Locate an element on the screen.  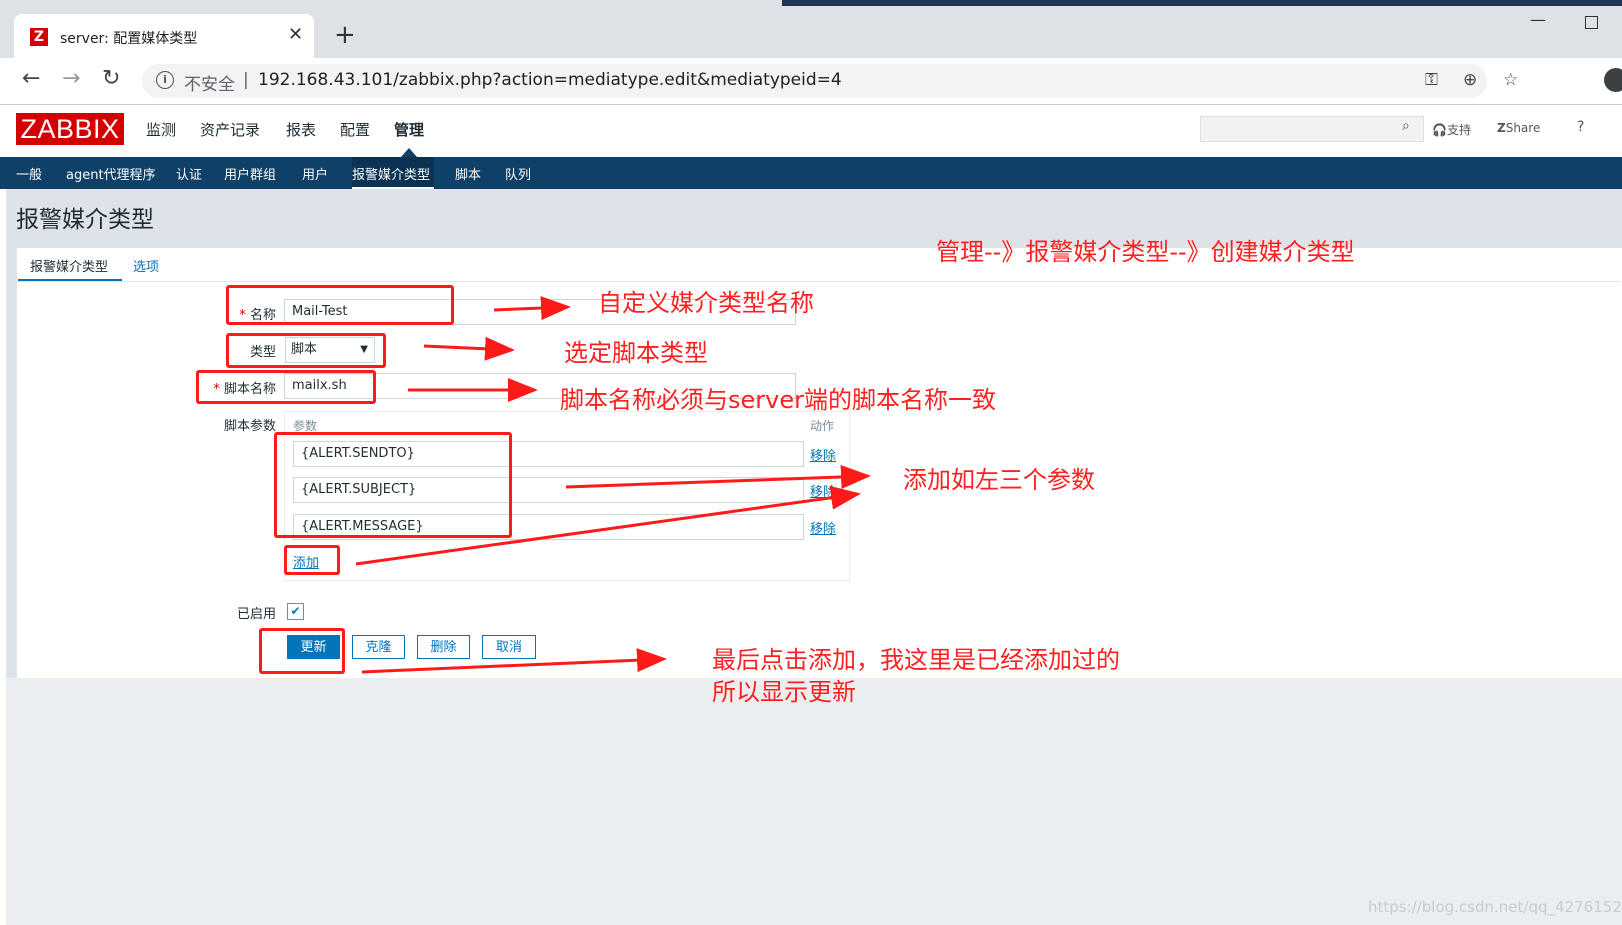
annotation-name-note: 自定义媒介类型名称 is located at coordinates (706, 303).